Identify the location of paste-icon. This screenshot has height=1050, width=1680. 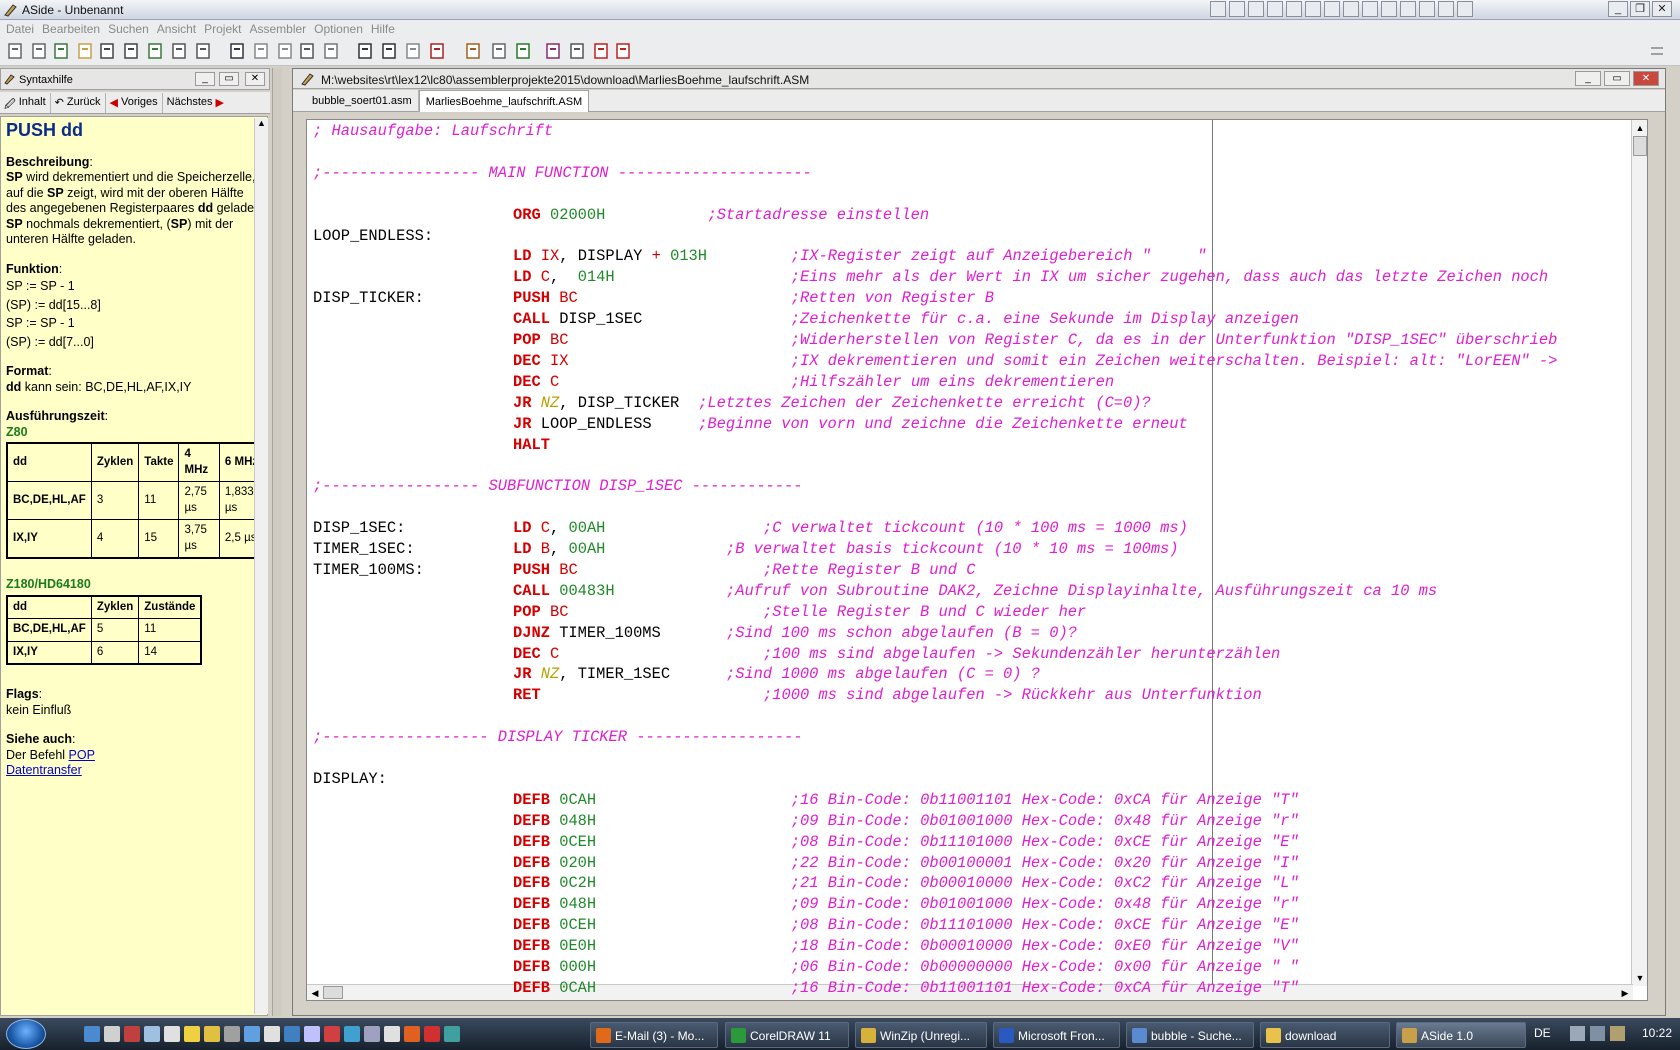
(307, 51).